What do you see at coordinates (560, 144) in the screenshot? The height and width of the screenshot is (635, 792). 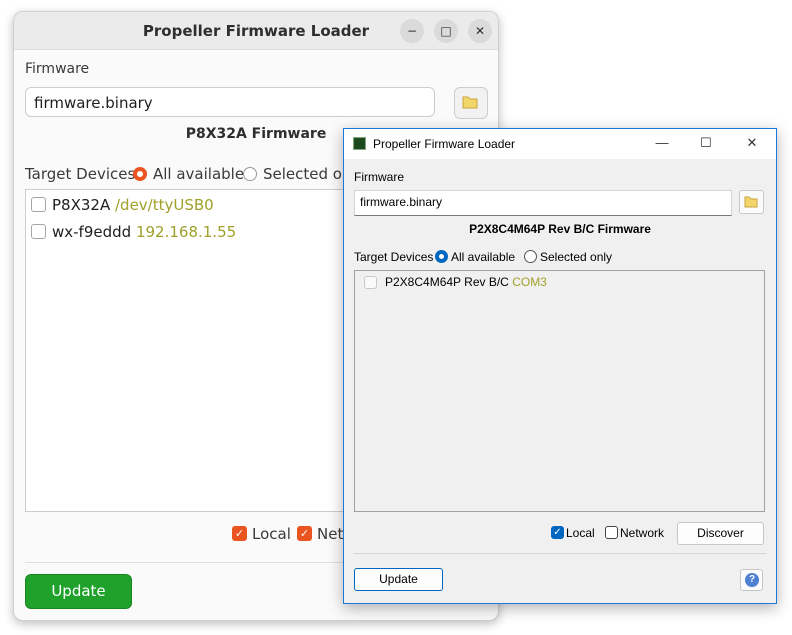 I see `front-titlebar: Propeller Firmware Loader — ☐ ✕` at bounding box center [560, 144].